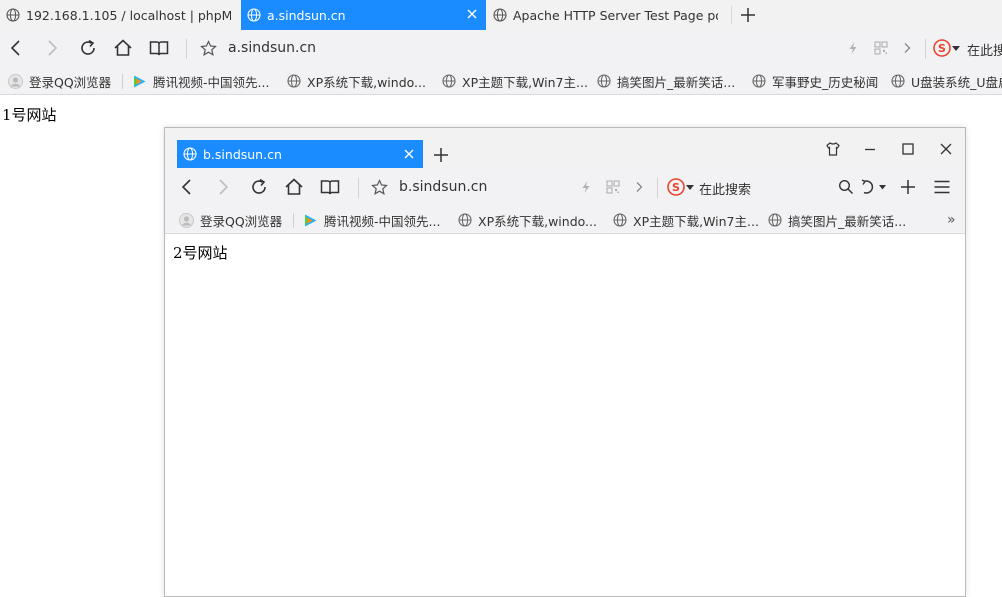 Image resolution: width=1002 pixels, height=597 pixels. Describe the element at coordinates (946, 81) in the screenshot. I see `bookmark-usb-system: U盘装系统_U盘启` at that location.